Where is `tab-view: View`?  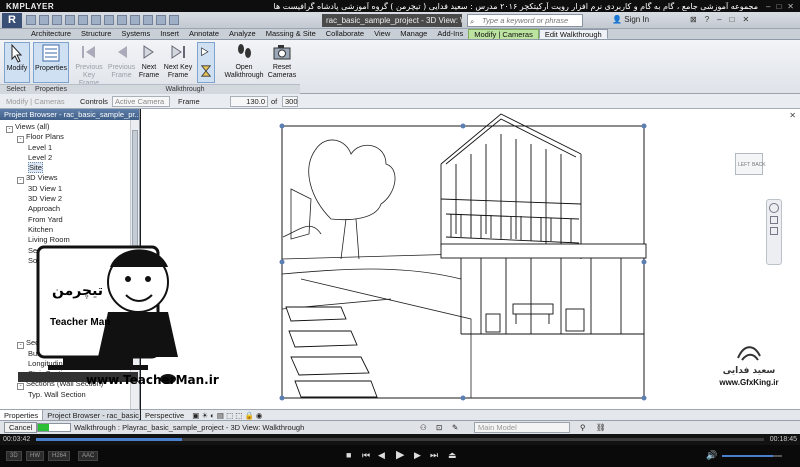
tab-view: View is located at coordinates (382, 34).